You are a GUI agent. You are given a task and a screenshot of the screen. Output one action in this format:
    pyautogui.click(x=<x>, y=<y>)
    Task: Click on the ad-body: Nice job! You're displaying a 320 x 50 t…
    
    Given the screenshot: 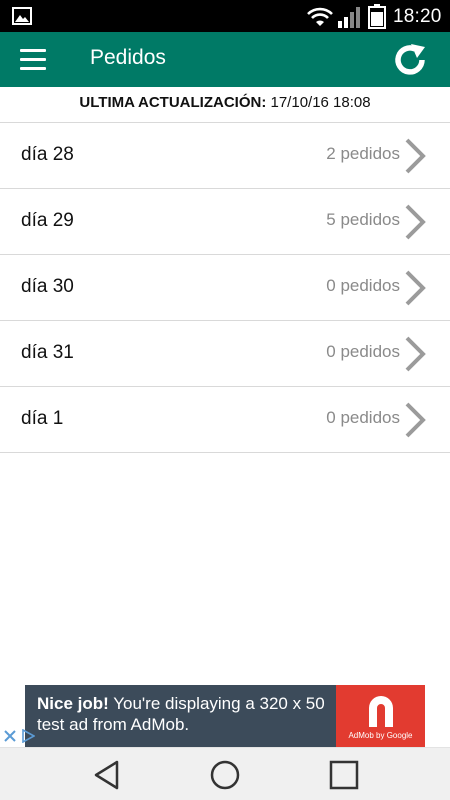 What is the action you would take?
    pyautogui.click(x=225, y=716)
    